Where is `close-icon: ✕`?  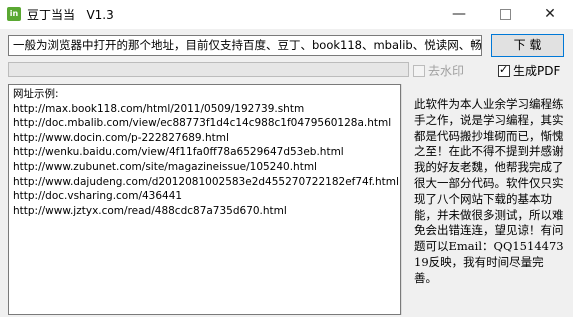
close-icon: ✕ is located at coordinates (550, 14).